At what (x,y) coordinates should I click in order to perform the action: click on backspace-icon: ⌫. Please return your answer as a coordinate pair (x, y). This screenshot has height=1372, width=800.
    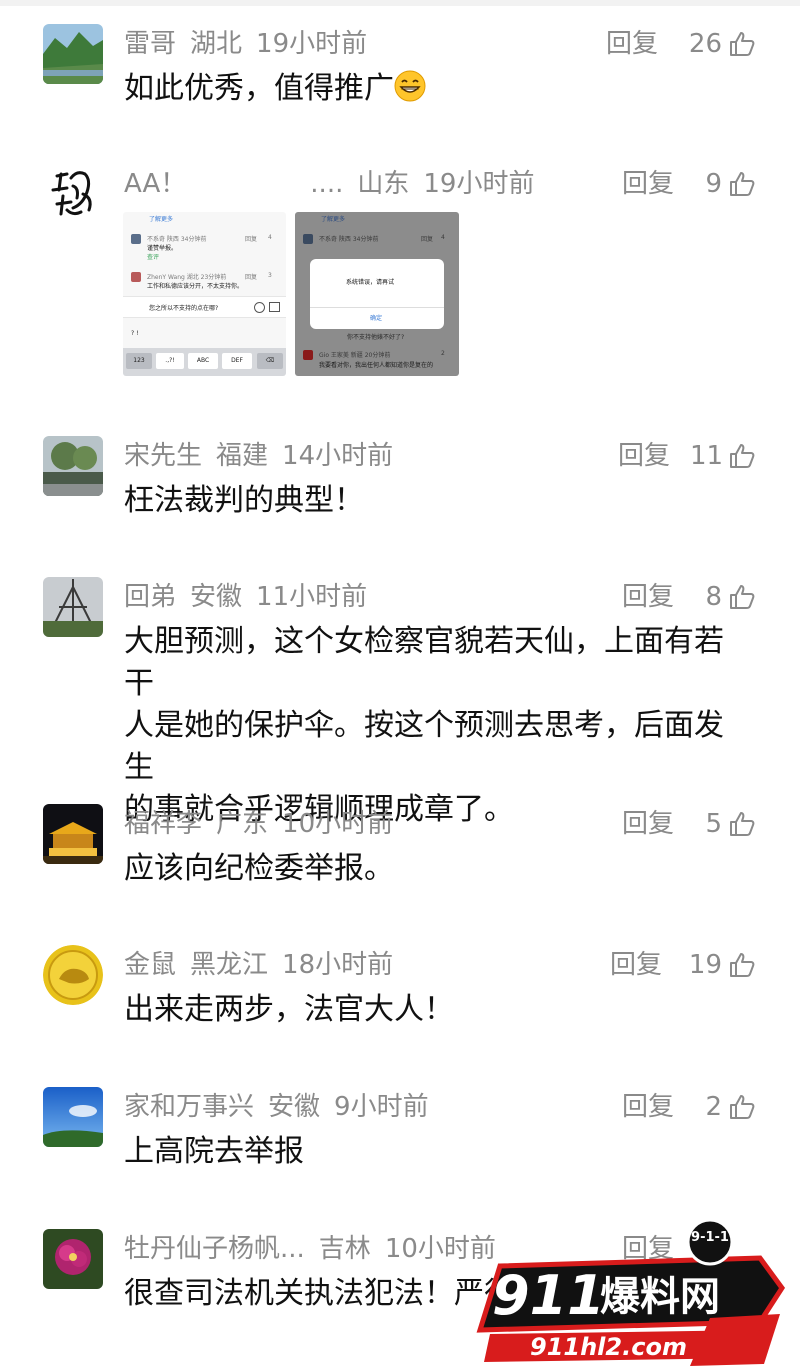
    Looking at the image, I should click on (270, 361).